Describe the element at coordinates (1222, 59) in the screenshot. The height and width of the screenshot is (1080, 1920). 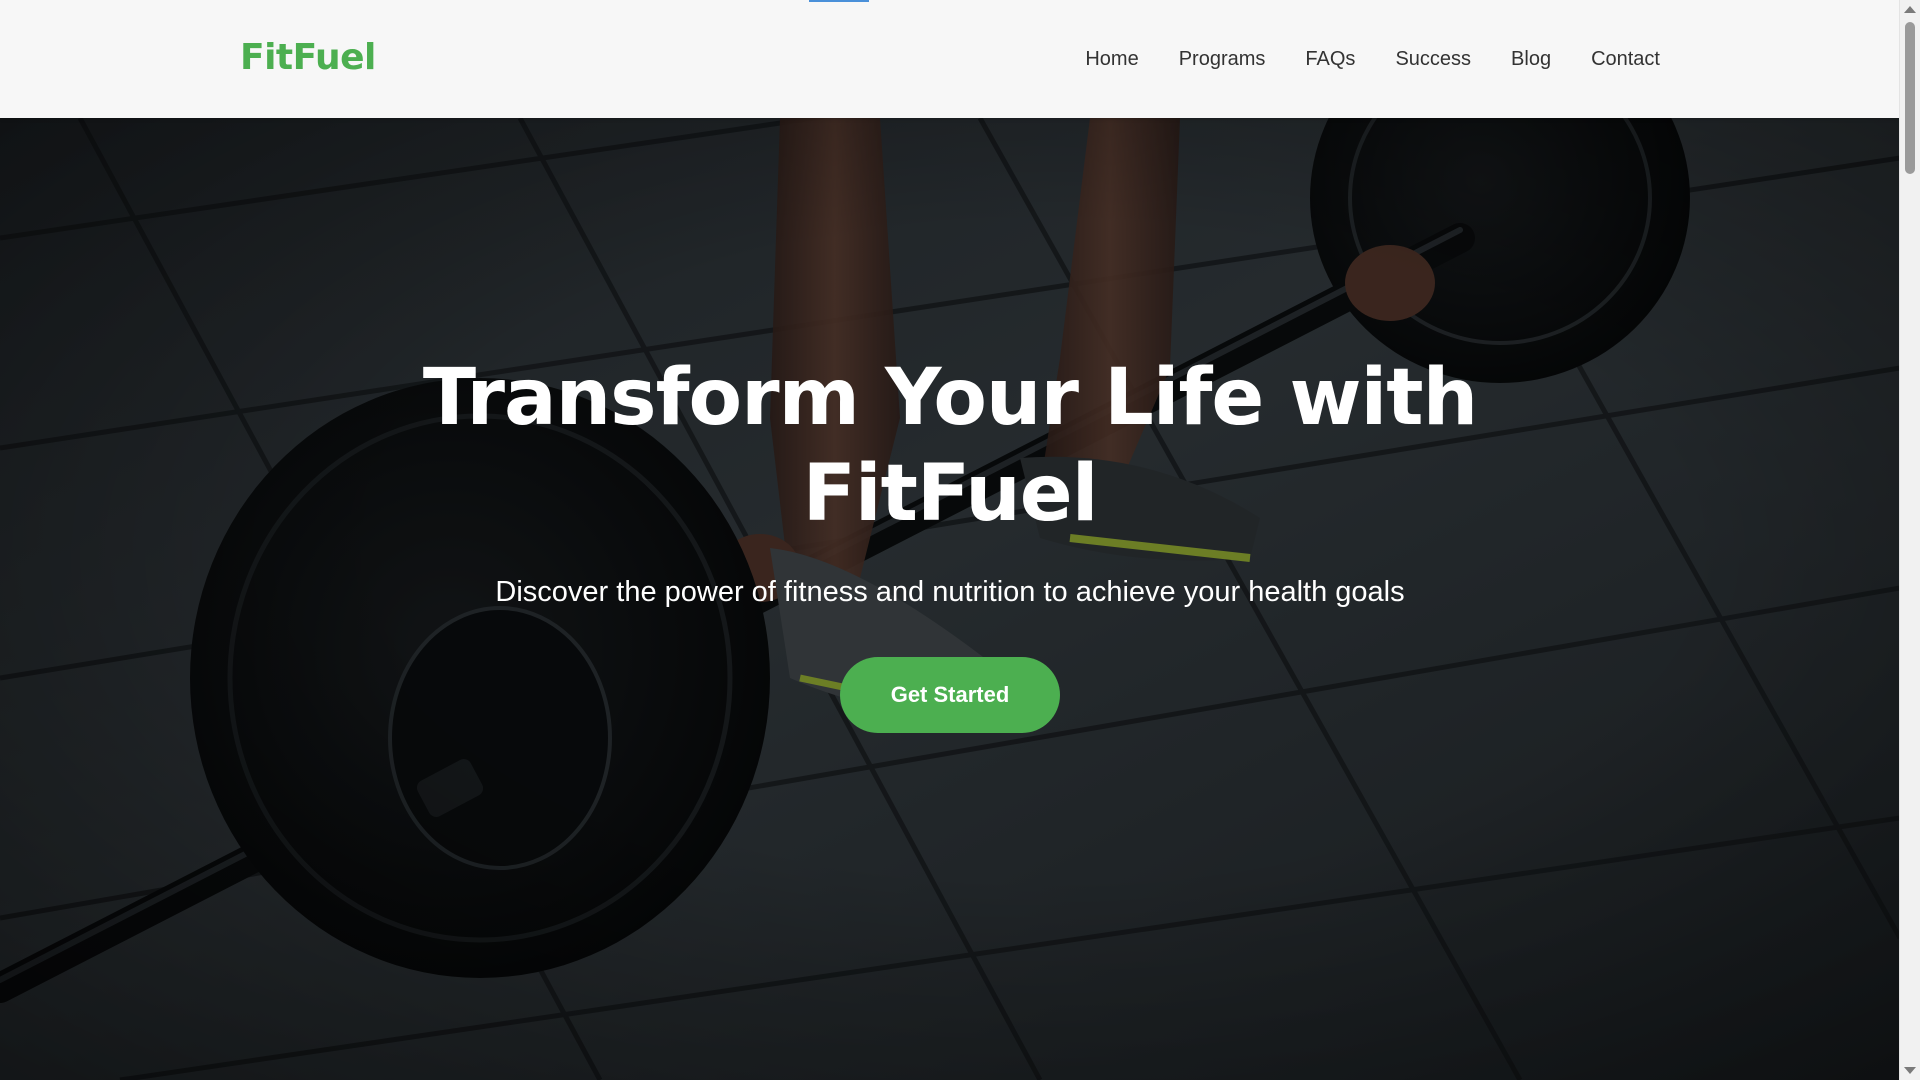
I see `nav-link-programs: Programs` at that location.